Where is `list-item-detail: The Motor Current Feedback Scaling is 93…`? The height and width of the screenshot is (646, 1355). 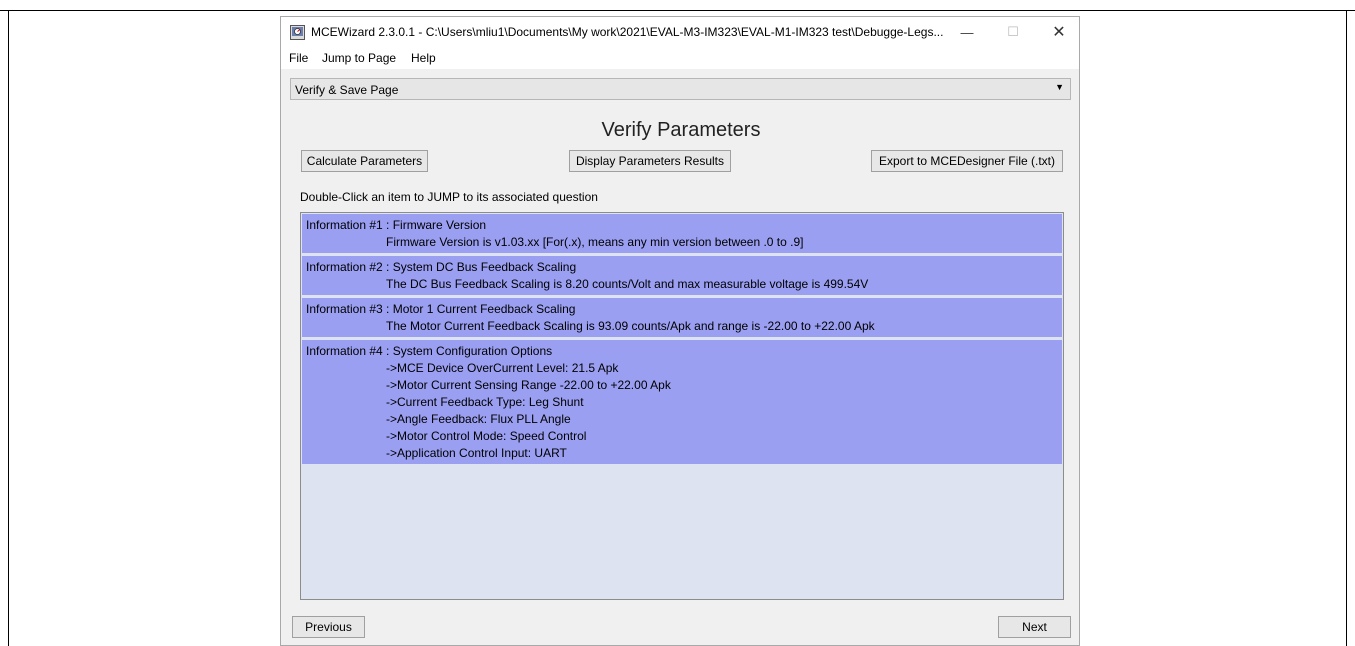 list-item-detail: The Motor Current Feedback Scaling is 93… is located at coordinates (630, 326).